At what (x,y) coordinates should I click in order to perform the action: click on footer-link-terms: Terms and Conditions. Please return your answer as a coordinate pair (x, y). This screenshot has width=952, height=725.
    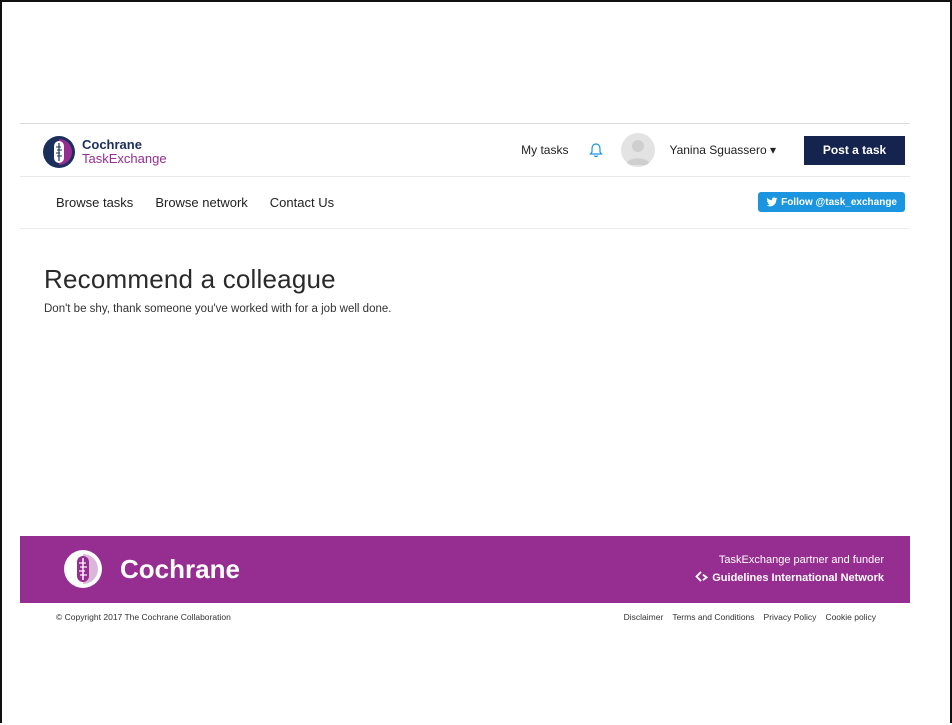
    Looking at the image, I should click on (713, 617).